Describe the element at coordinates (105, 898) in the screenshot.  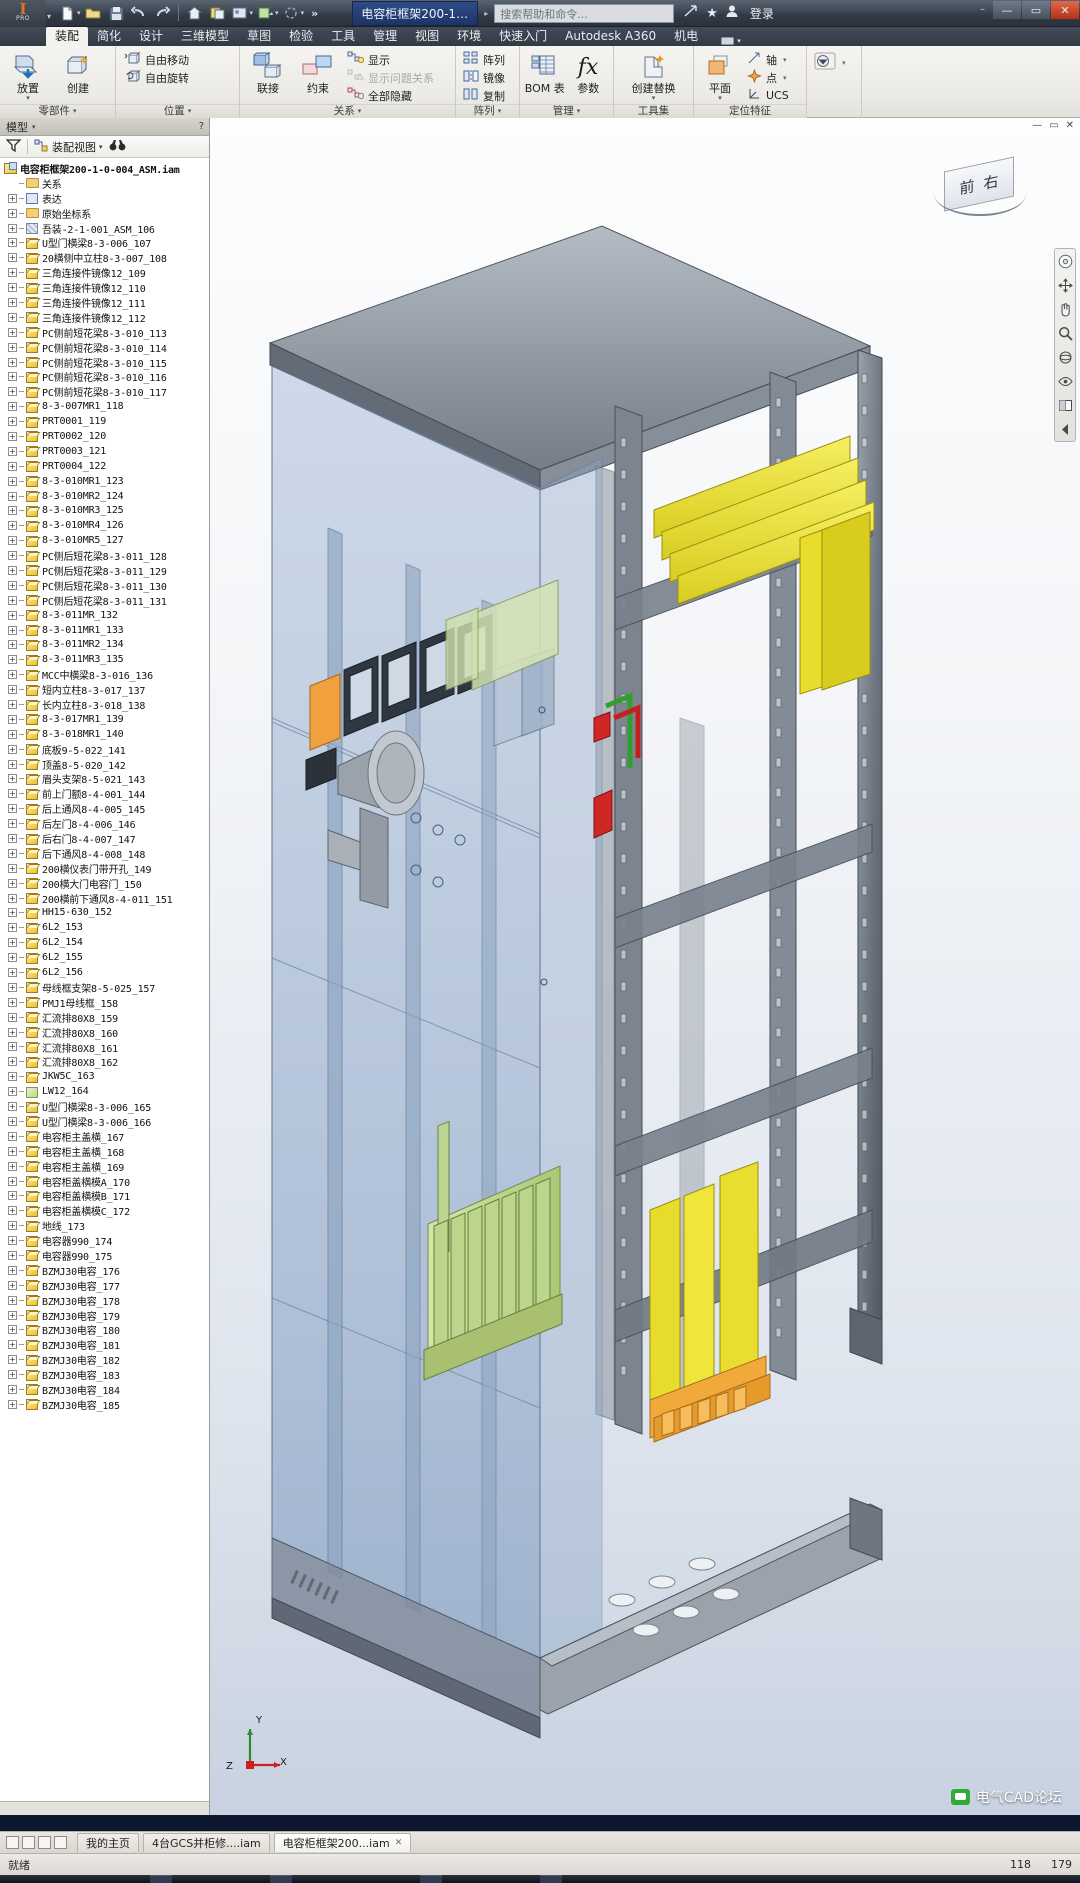
I see `tree-node: +200横前下通风8-4-011_151` at that location.